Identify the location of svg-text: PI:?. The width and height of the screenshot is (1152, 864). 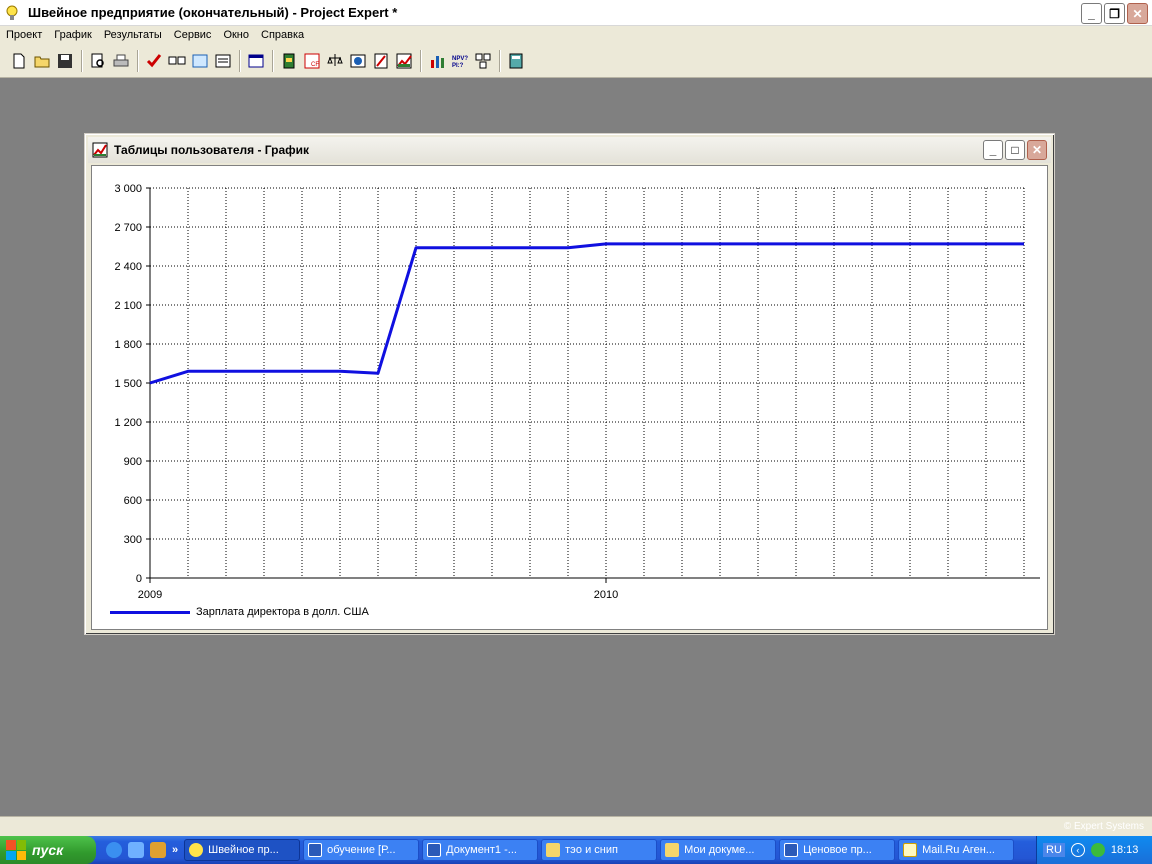
(458, 66).